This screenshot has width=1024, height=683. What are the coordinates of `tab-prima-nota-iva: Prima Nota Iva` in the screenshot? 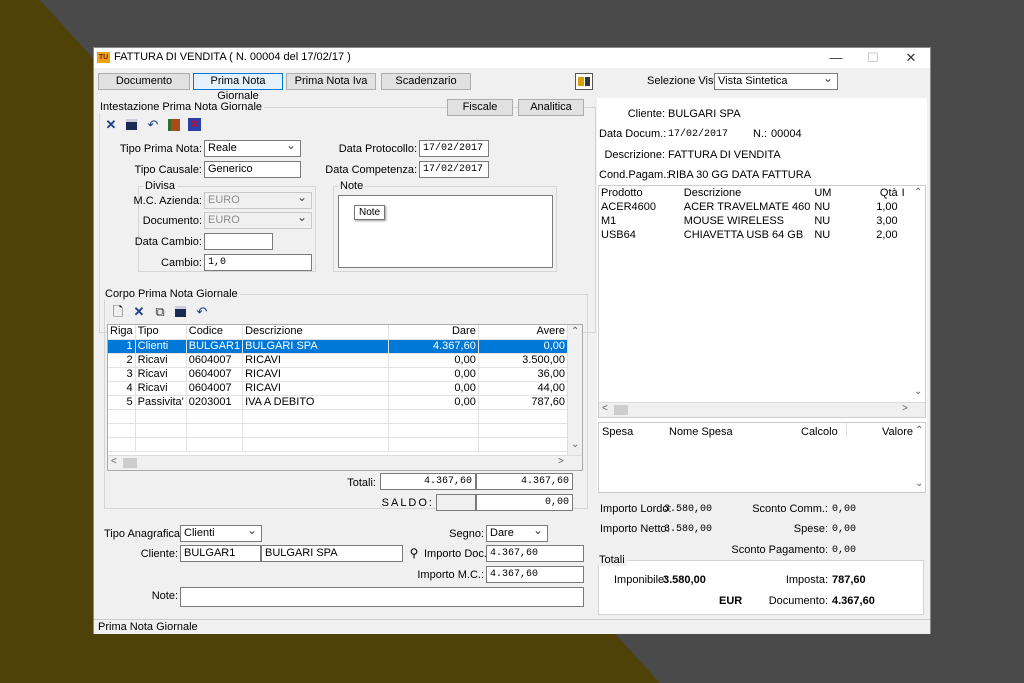 It's located at (331, 81).